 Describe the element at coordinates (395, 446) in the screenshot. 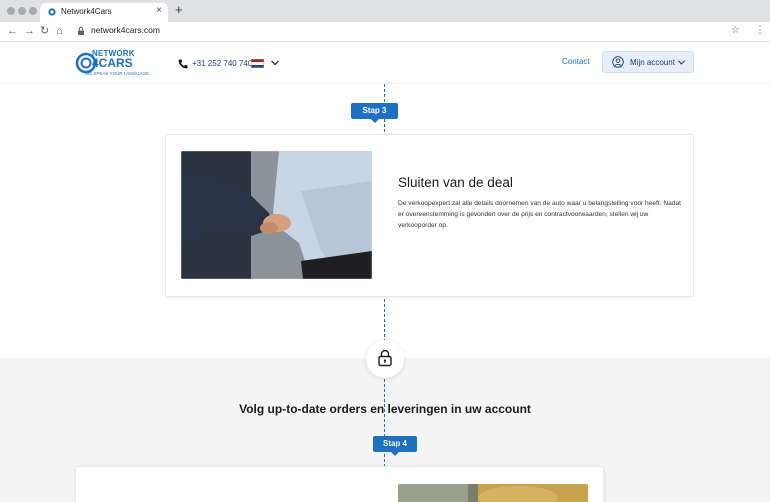

I see `step-4-badge: Stap 4` at that location.